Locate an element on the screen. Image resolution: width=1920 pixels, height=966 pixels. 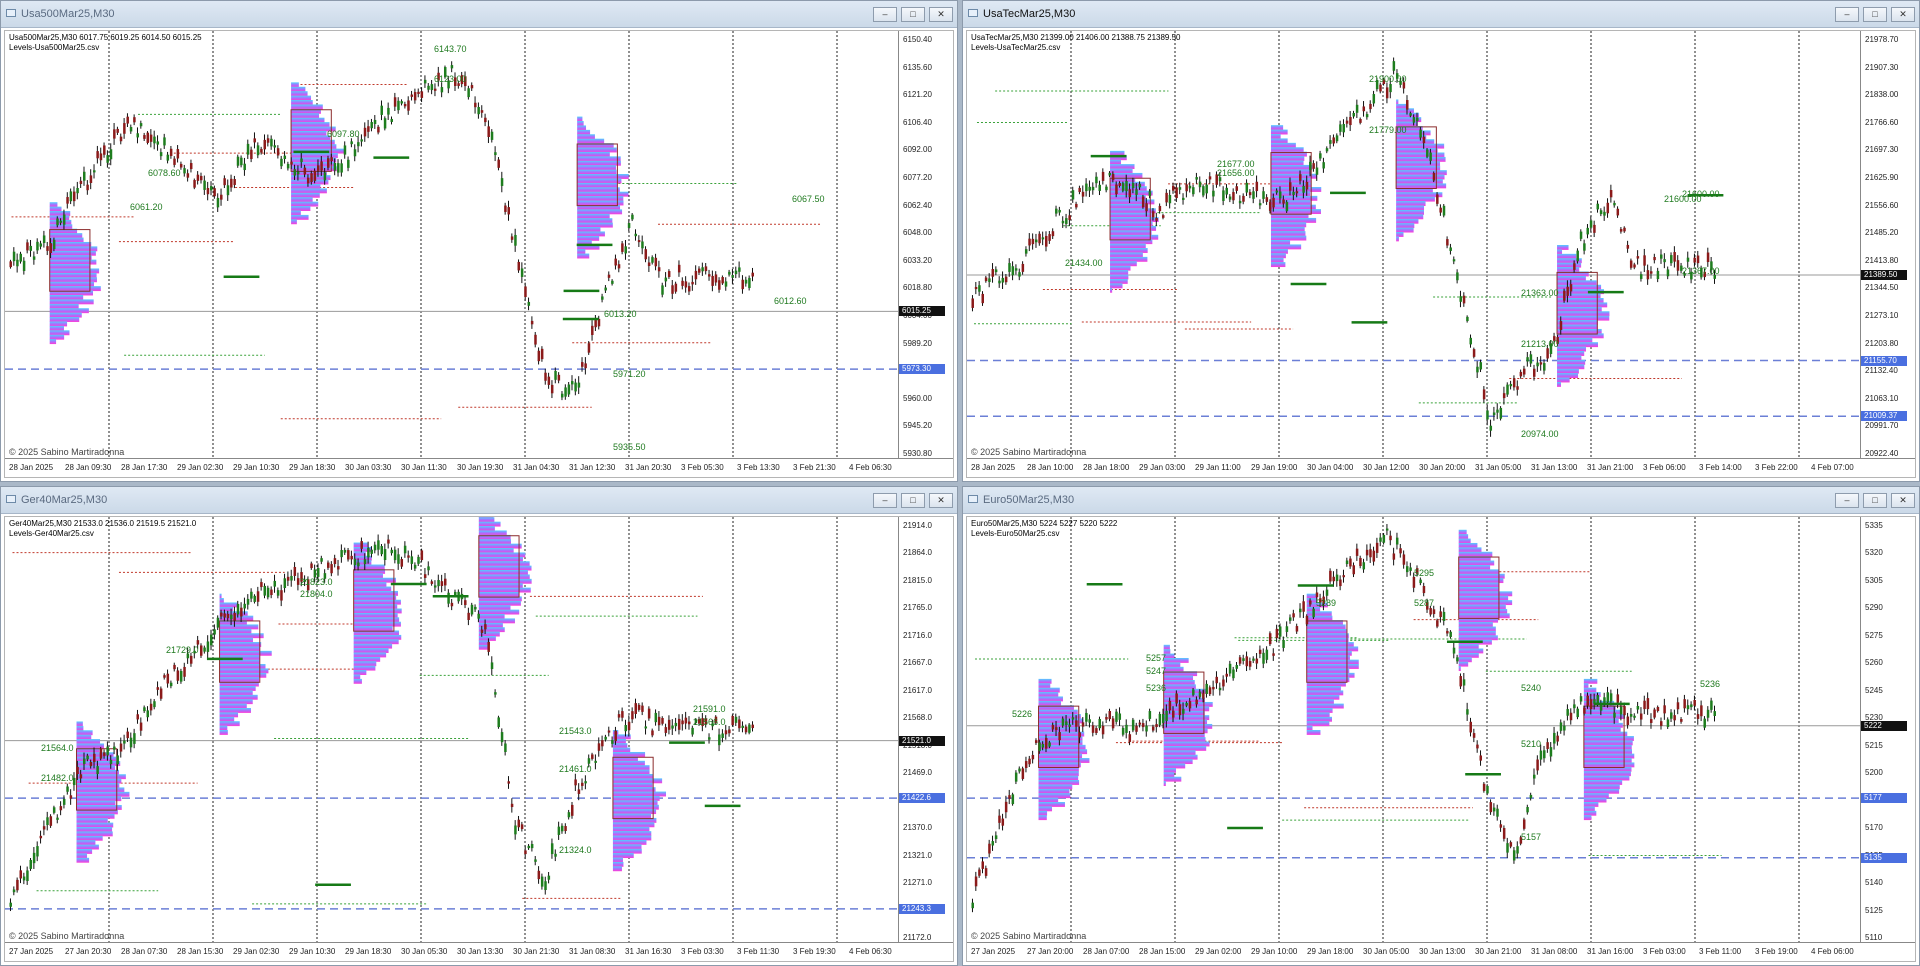
level-label: 21591.0 is located at coordinates (709, 709).